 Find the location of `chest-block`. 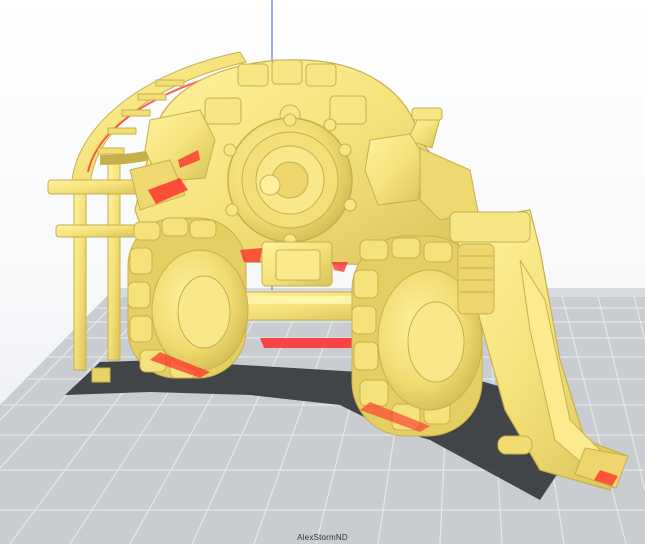

chest-block is located at coordinates (297, 264).